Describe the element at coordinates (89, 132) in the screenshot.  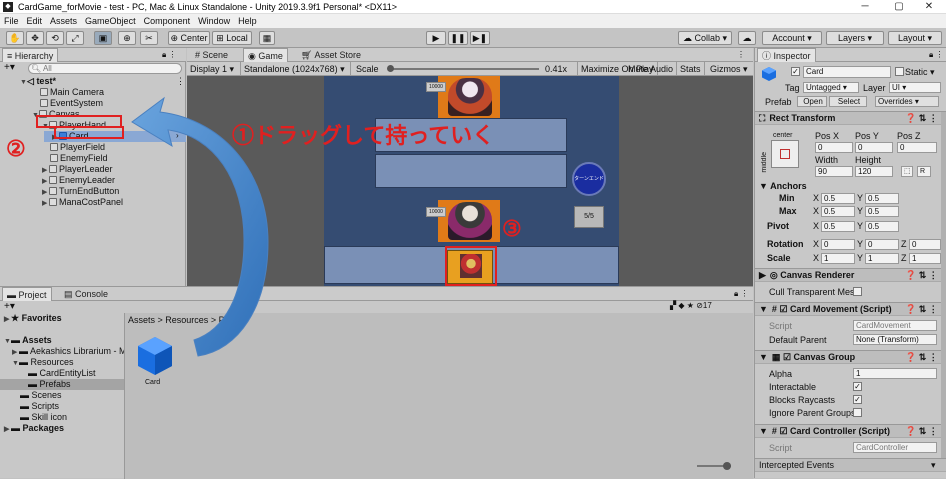
I see `card-row-highlight` at that location.